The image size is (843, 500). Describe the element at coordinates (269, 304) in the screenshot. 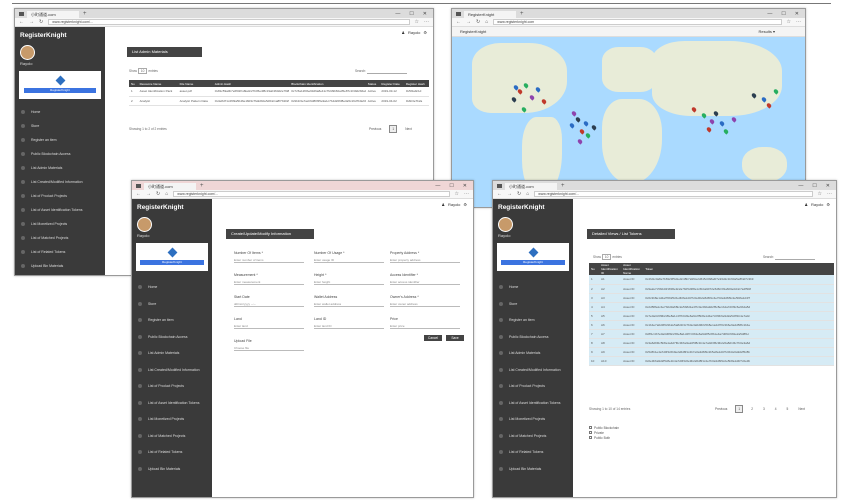

I see `field-input: dd/mm/yyyy --:--` at that location.